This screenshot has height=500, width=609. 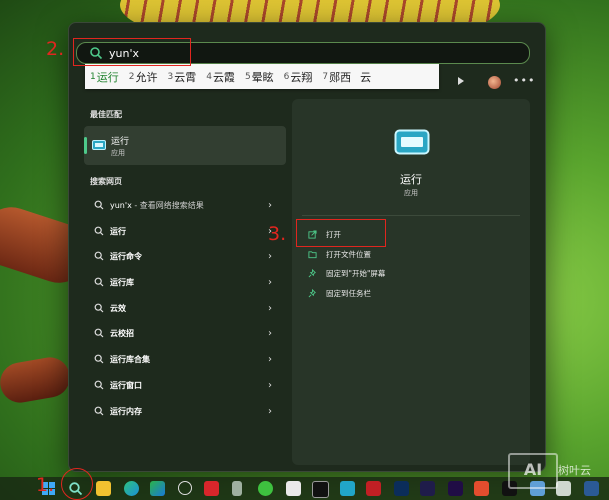 I want to click on watermark-logo: AI, so click(x=533, y=471).